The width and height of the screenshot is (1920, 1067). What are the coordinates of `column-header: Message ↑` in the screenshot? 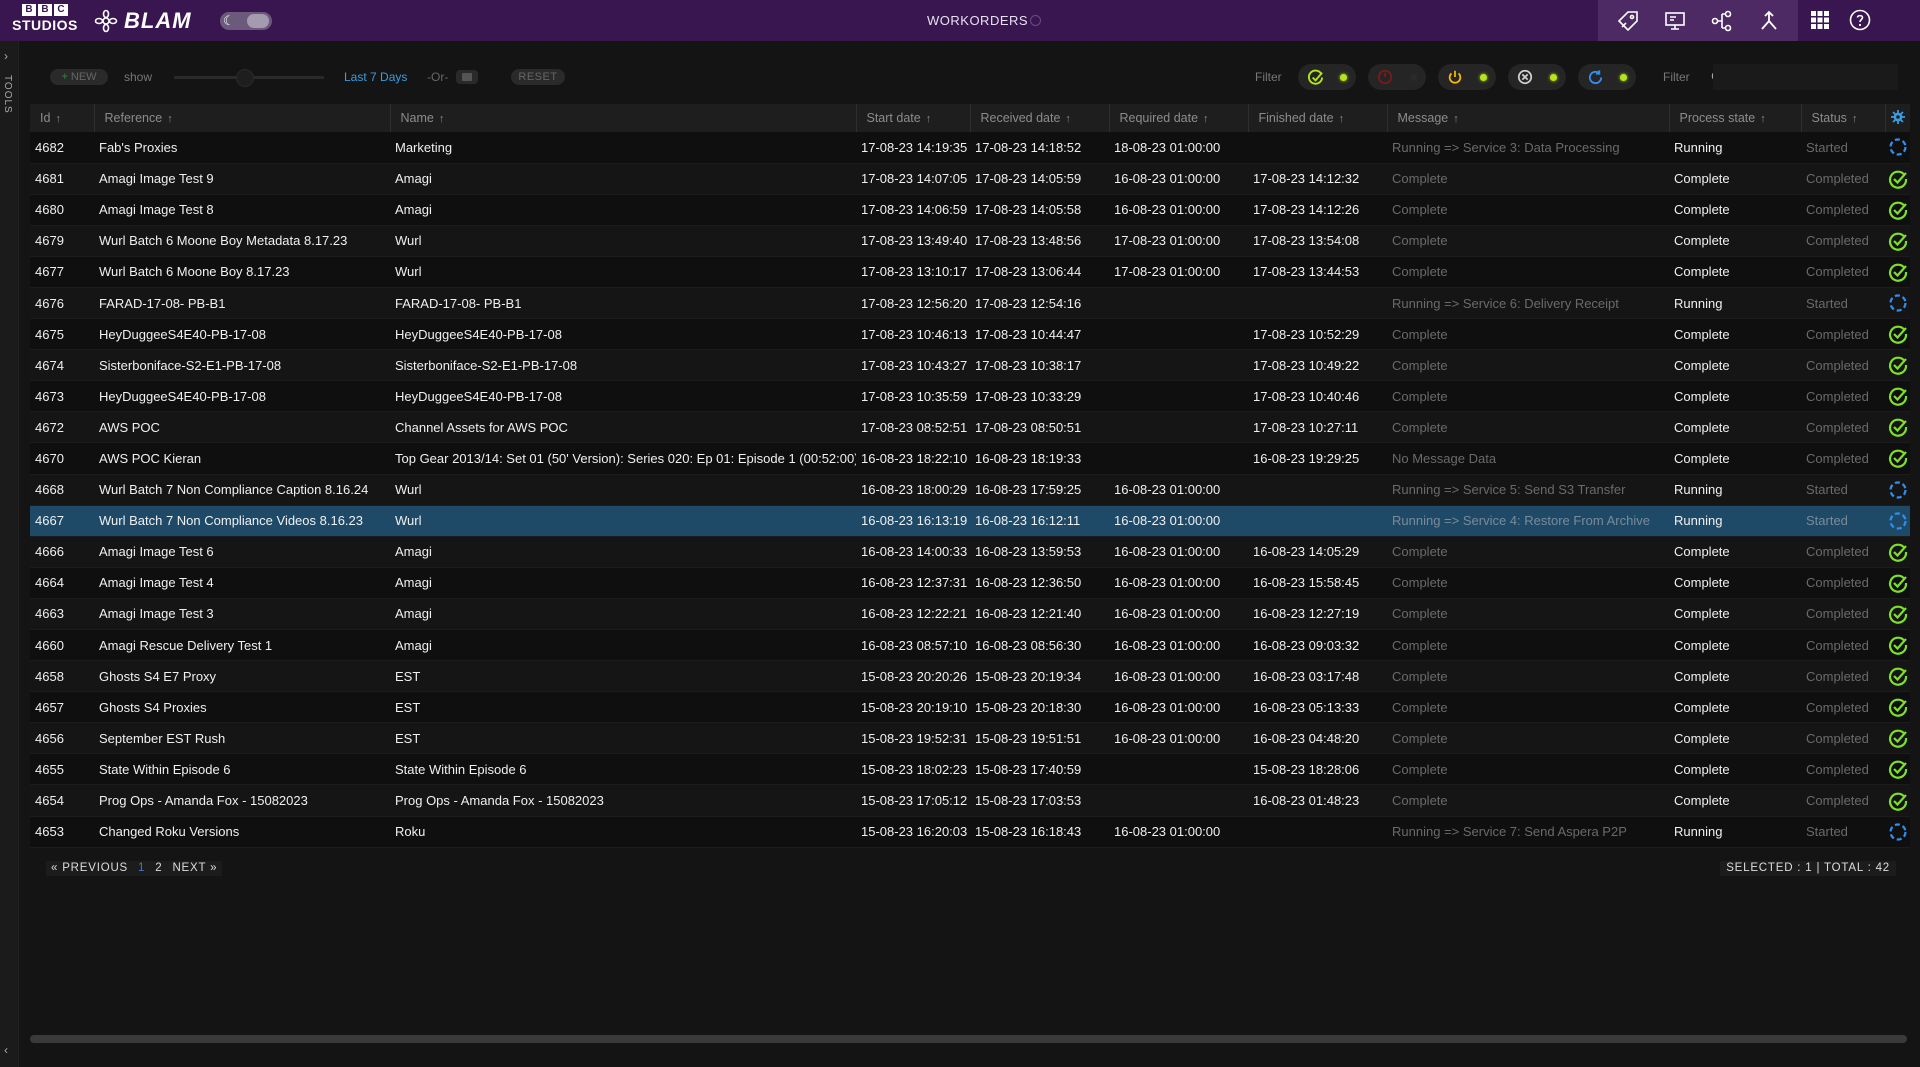 It's located at (1528, 118).